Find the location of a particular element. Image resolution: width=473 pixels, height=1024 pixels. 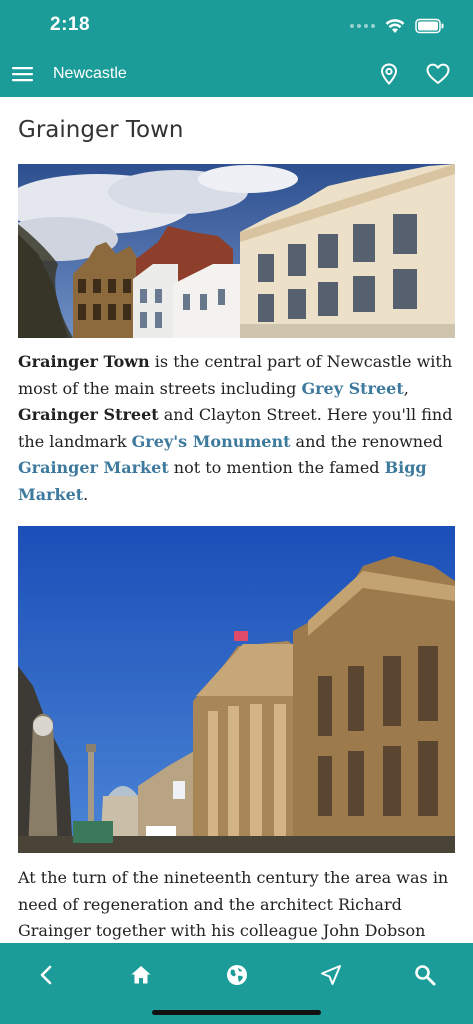

wifi-icon is located at coordinates (395, 26).